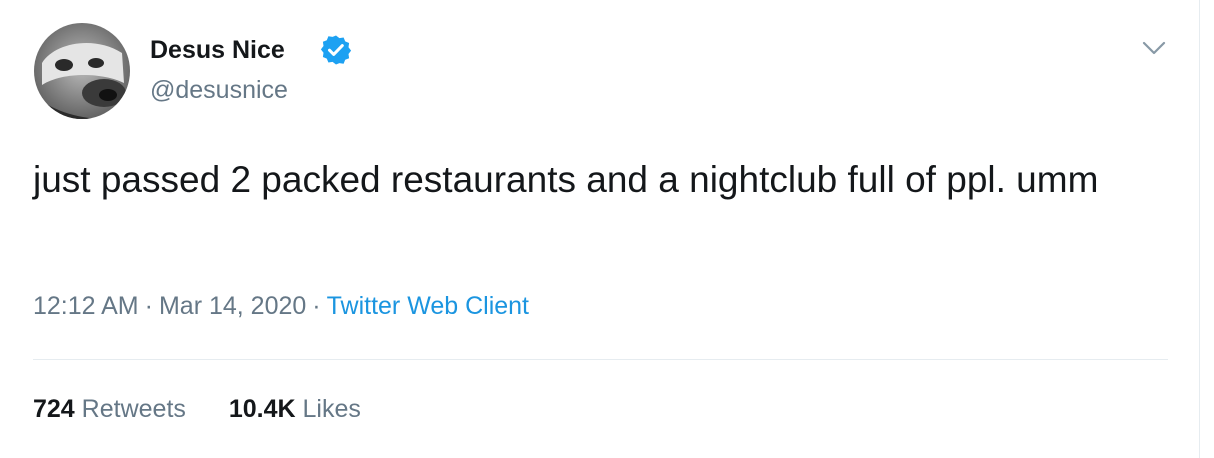 The height and width of the screenshot is (458, 1214). Describe the element at coordinates (54, 409) in the screenshot. I see `retweets-count: 724` at that location.